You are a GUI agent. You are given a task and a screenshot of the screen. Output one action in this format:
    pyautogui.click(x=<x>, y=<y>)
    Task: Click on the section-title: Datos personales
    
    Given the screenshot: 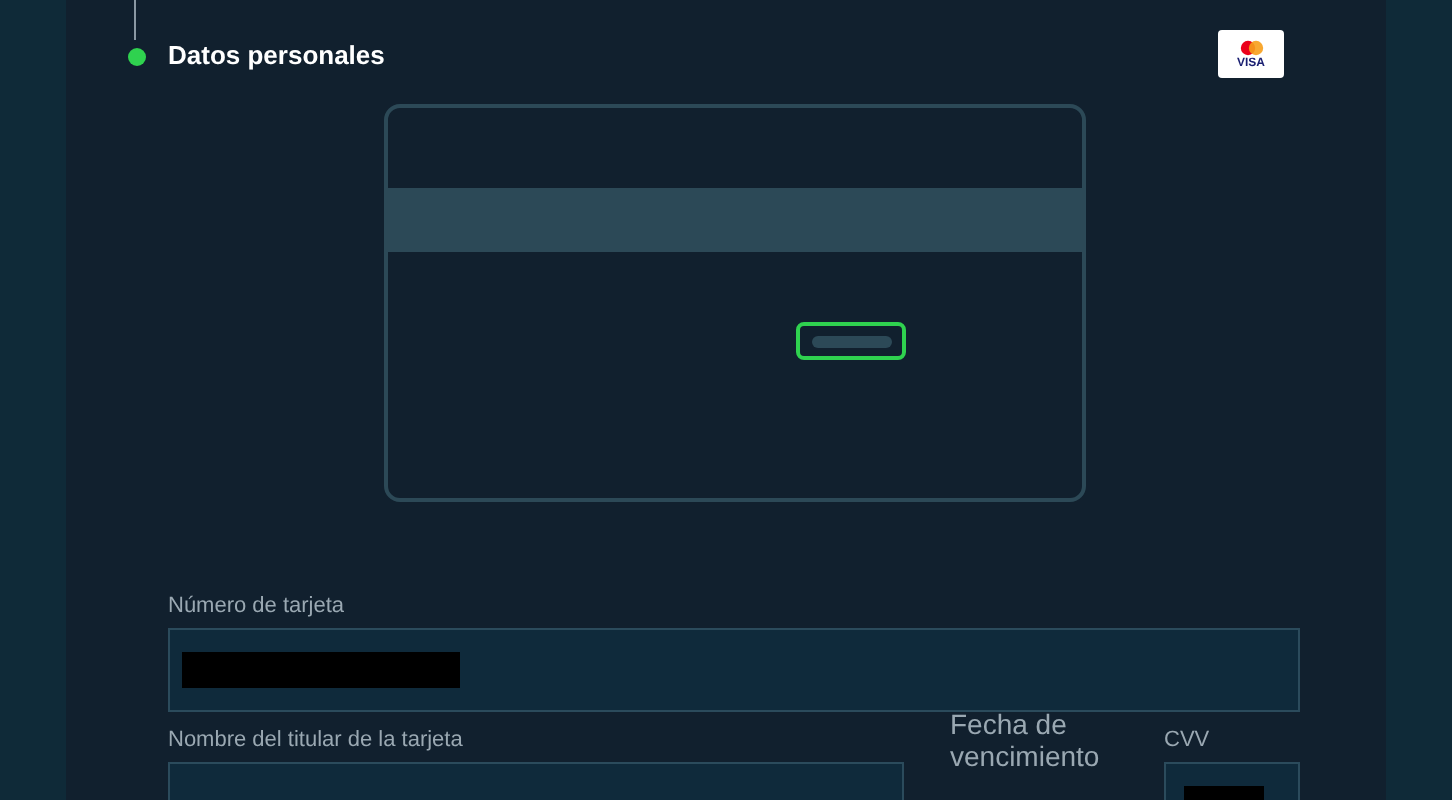 What is the action you would take?
    pyautogui.click(x=276, y=56)
    